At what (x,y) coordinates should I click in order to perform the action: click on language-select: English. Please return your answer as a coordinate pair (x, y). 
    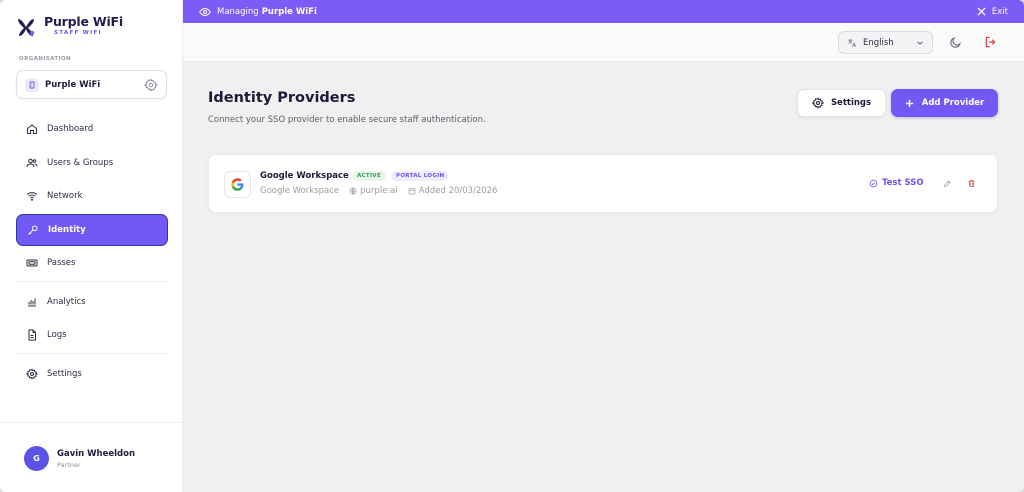
    Looking at the image, I should click on (885, 42).